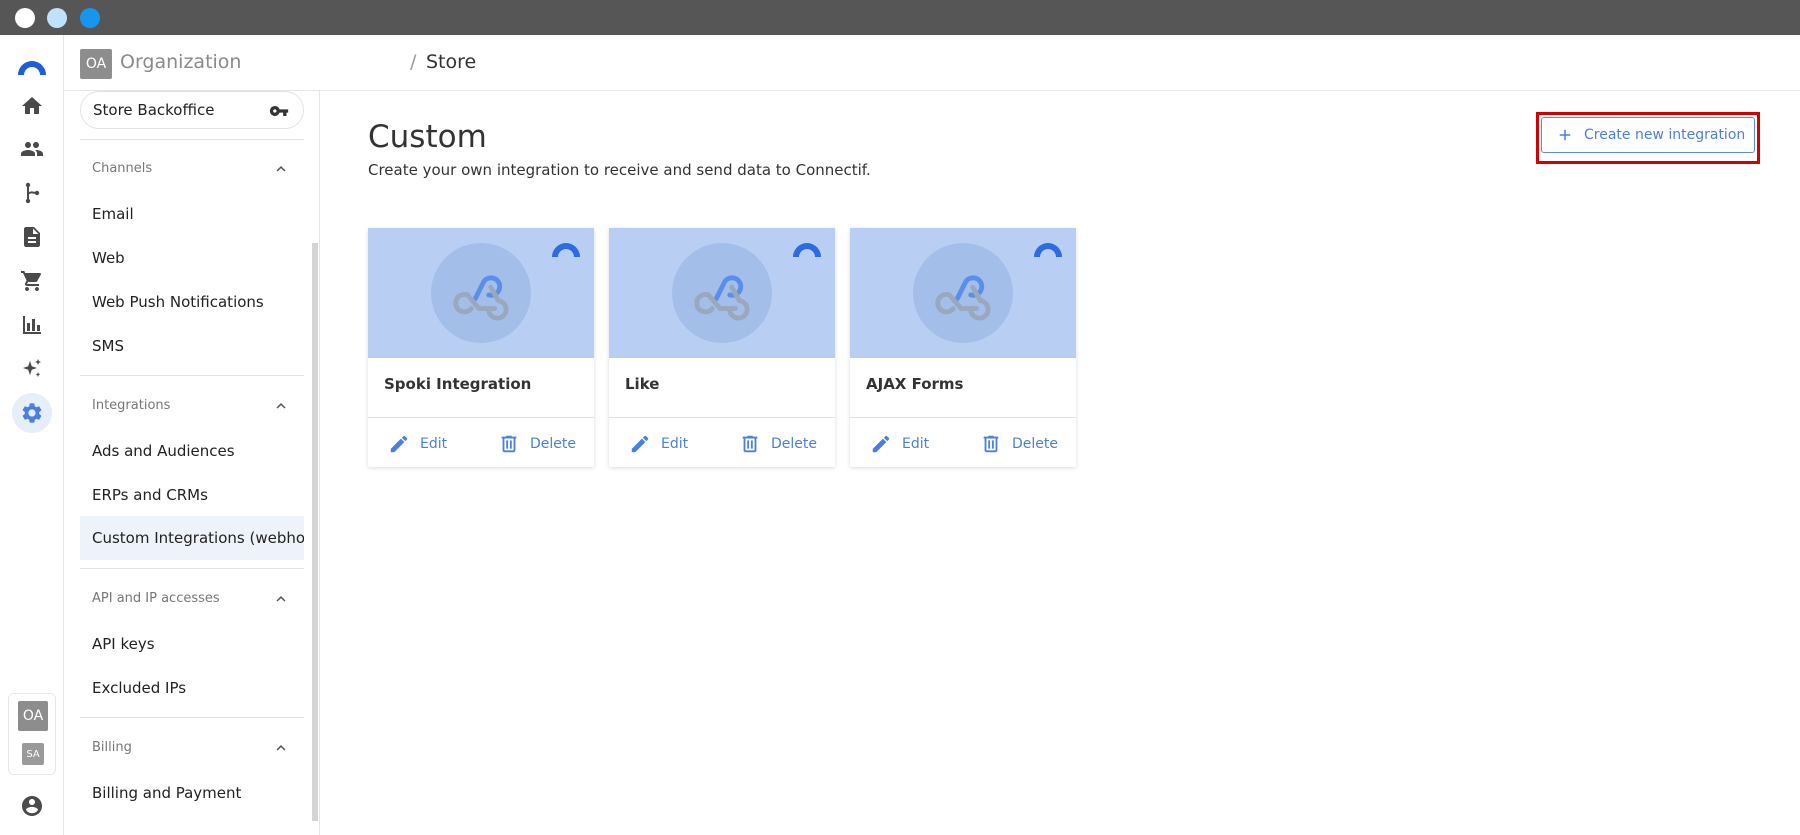  I want to click on connectif-logo-icon, so click(32, 67).